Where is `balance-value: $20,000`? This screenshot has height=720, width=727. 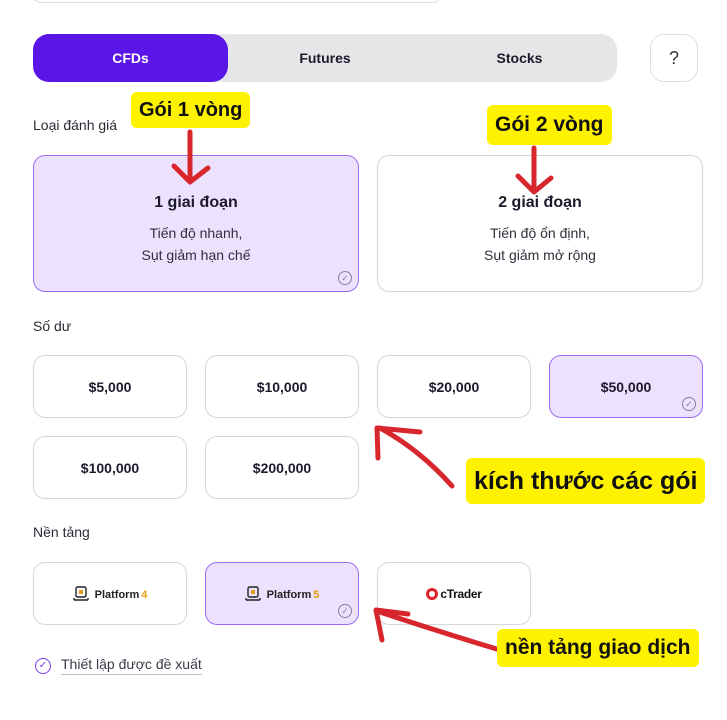 balance-value: $20,000 is located at coordinates (454, 386).